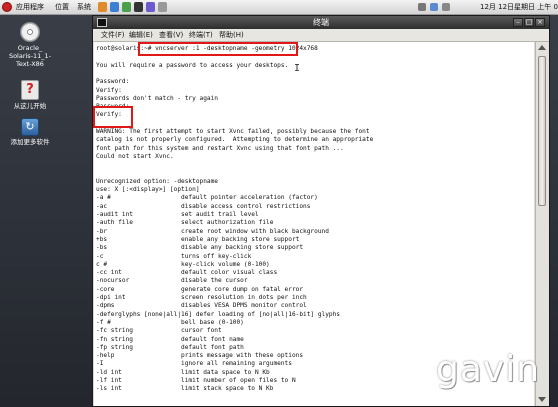  I want to click on terminal-line: -c turns off key-click, so click(174, 256).